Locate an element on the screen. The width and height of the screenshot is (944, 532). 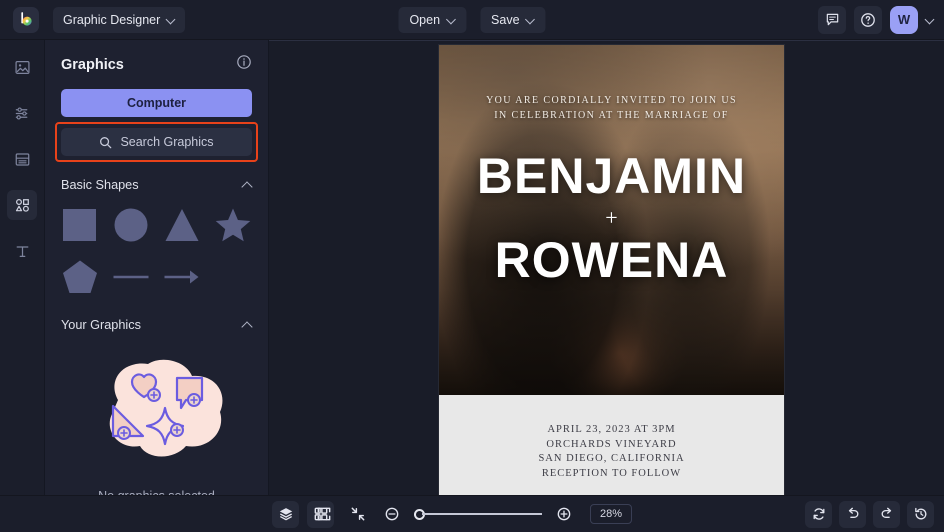
your-graphics-header: Your Graphics is located at coordinates (156, 325).